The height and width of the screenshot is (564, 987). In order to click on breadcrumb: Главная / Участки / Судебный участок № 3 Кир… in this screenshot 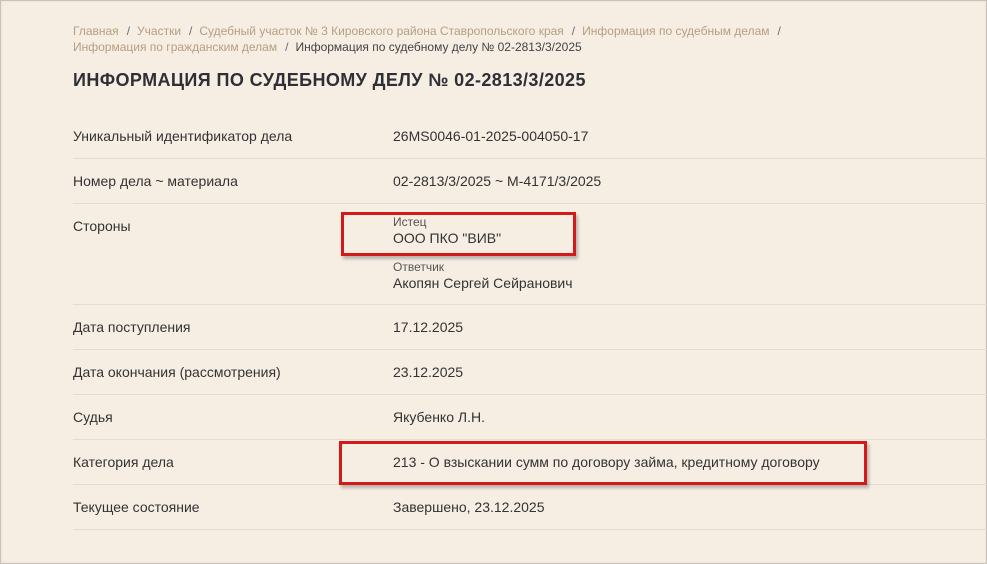, I will do `click(503, 39)`.